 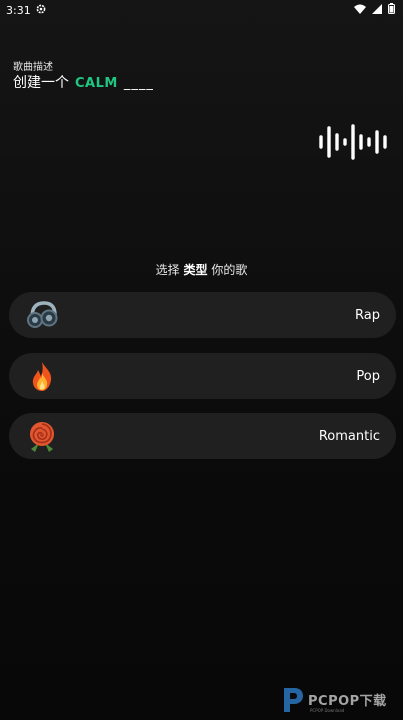 I want to click on fire-icon, so click(x=42, y=376).